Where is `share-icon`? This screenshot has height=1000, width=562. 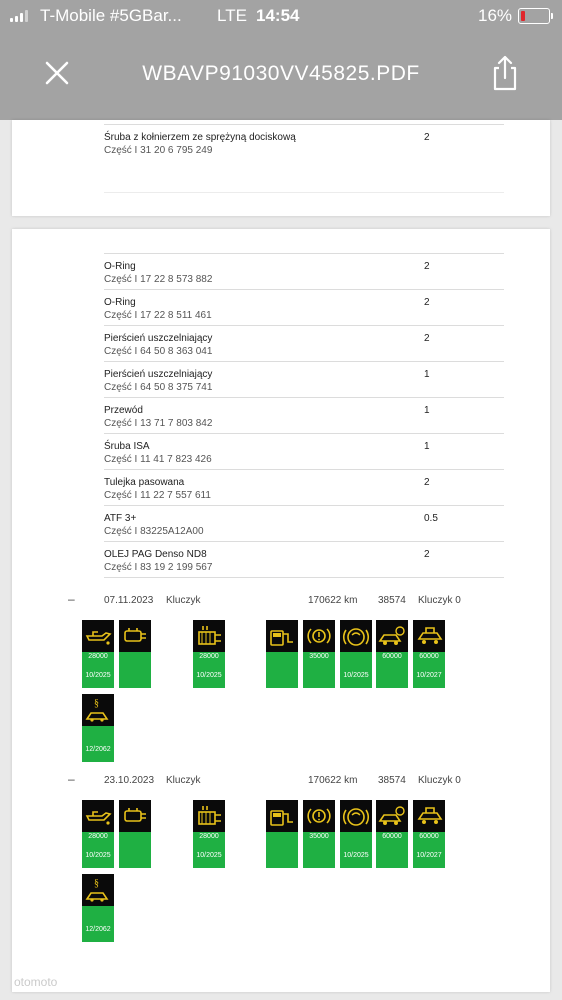 share-icon is located at coordinates (505, 73).